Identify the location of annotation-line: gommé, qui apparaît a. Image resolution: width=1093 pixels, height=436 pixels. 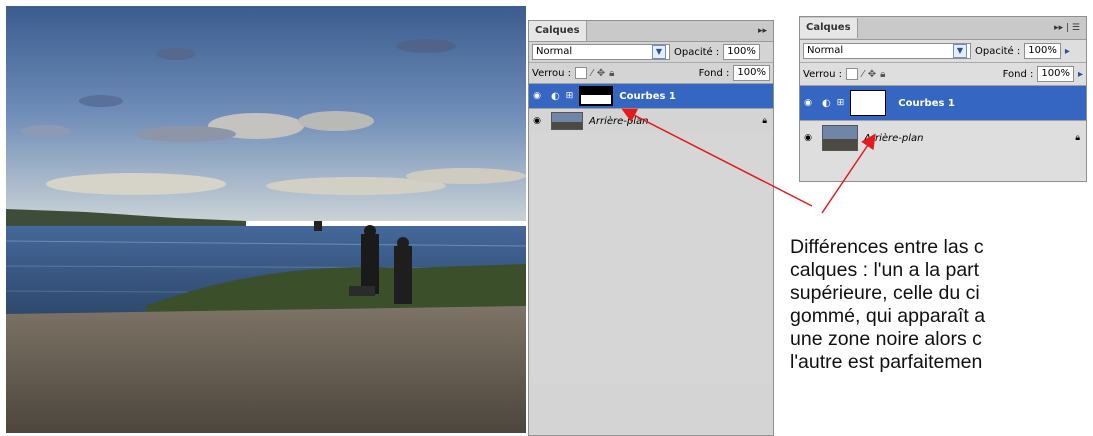
(888, 316).